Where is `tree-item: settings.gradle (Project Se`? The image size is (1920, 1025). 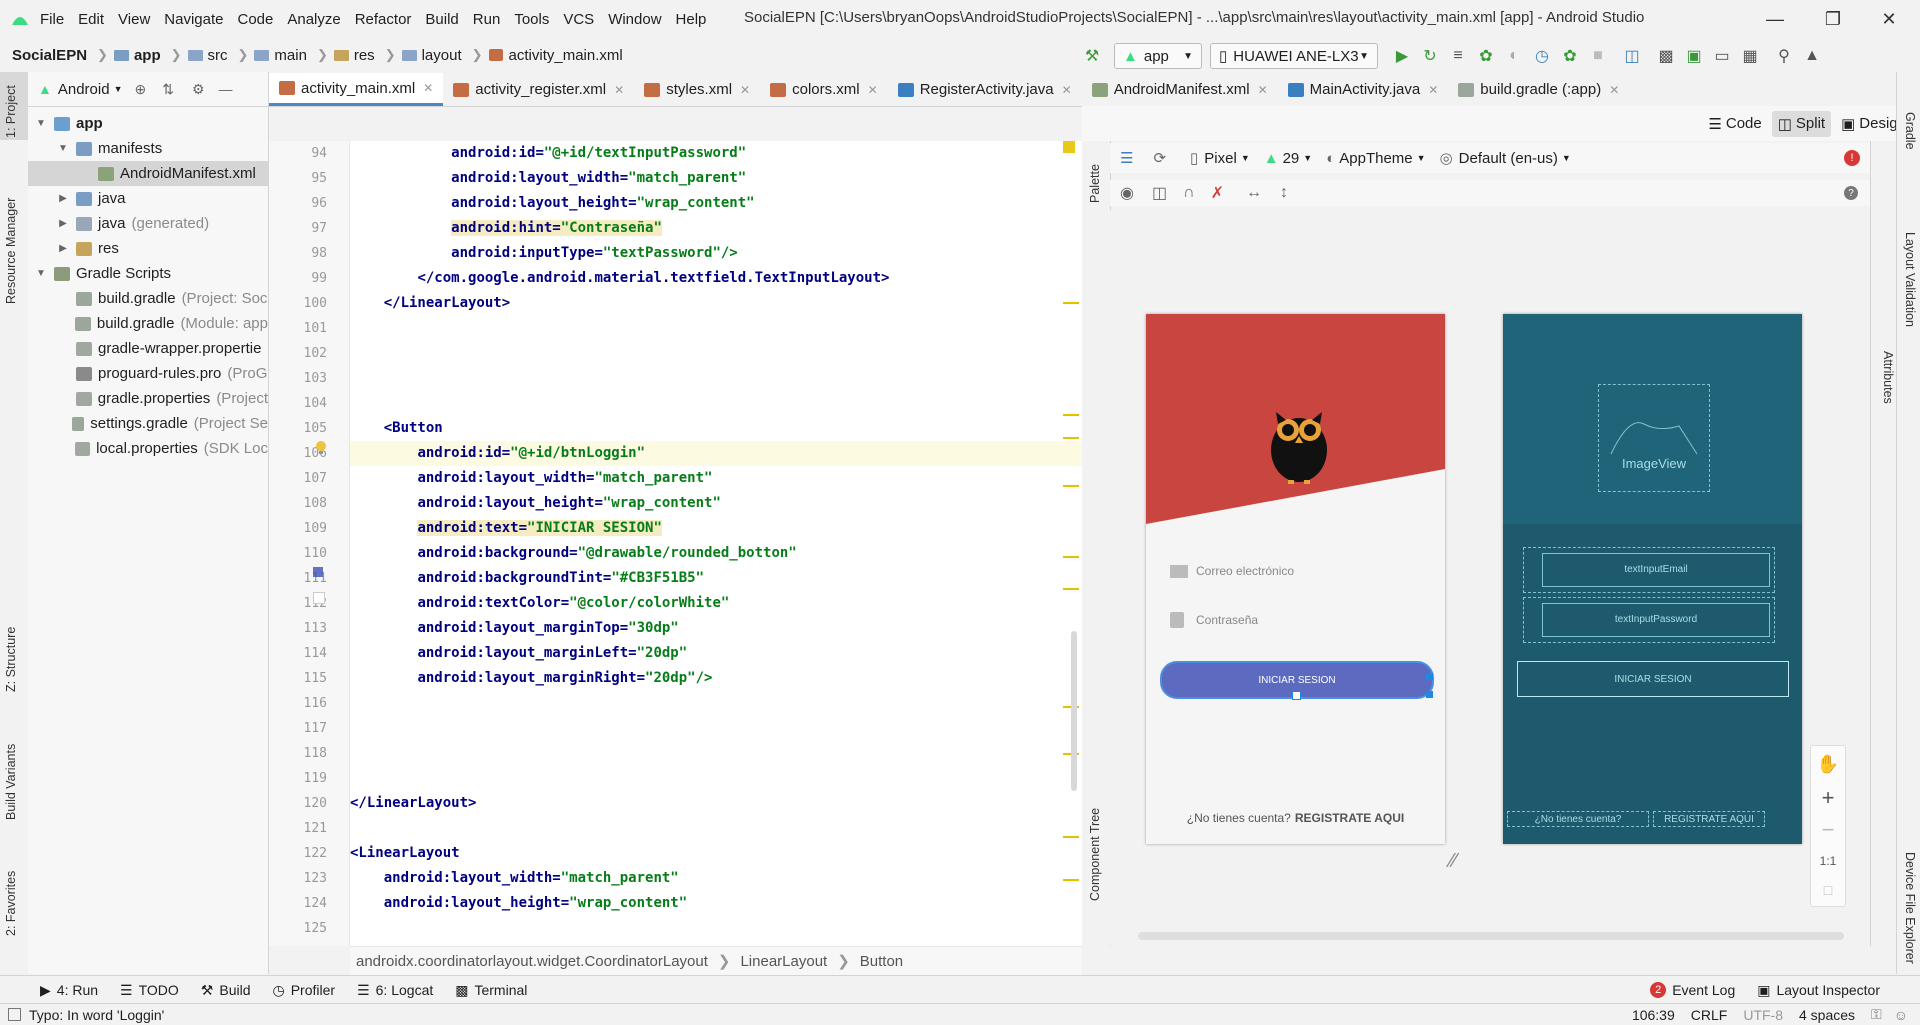
tree-item: settings.gradle (Project Se is located at coordinates (148, 423).